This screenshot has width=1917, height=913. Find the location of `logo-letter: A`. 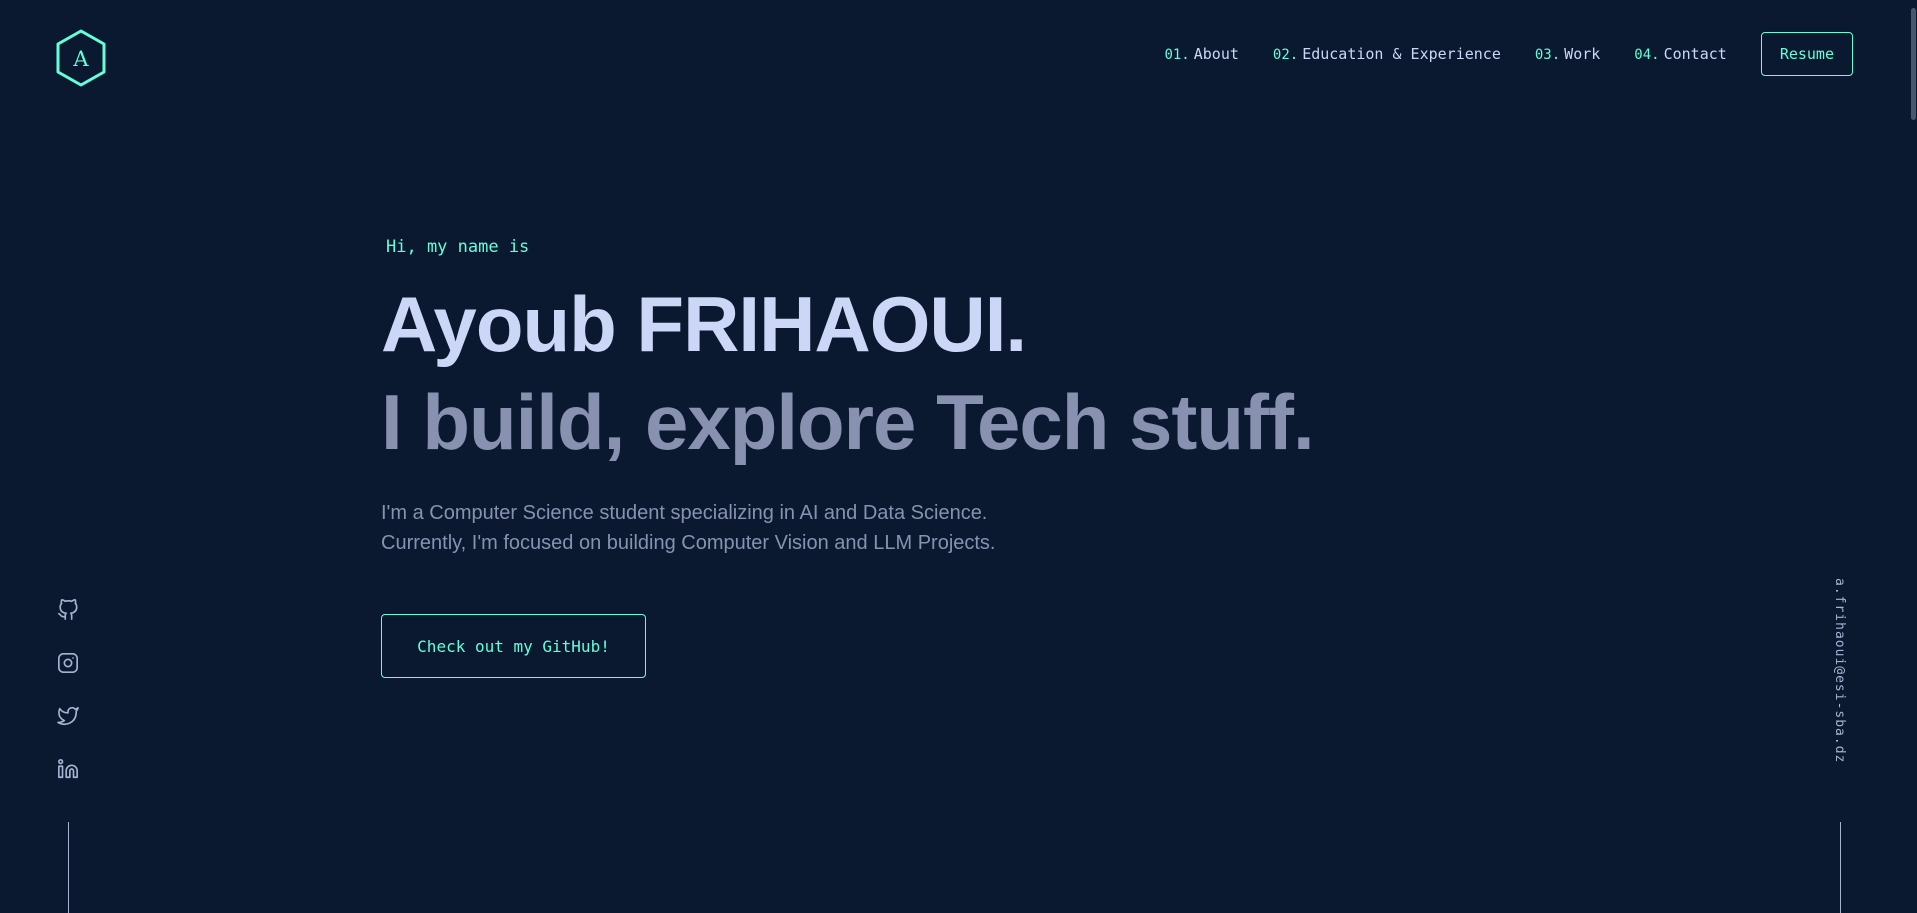

logo-letter: A is located at coordinates (81, 58).